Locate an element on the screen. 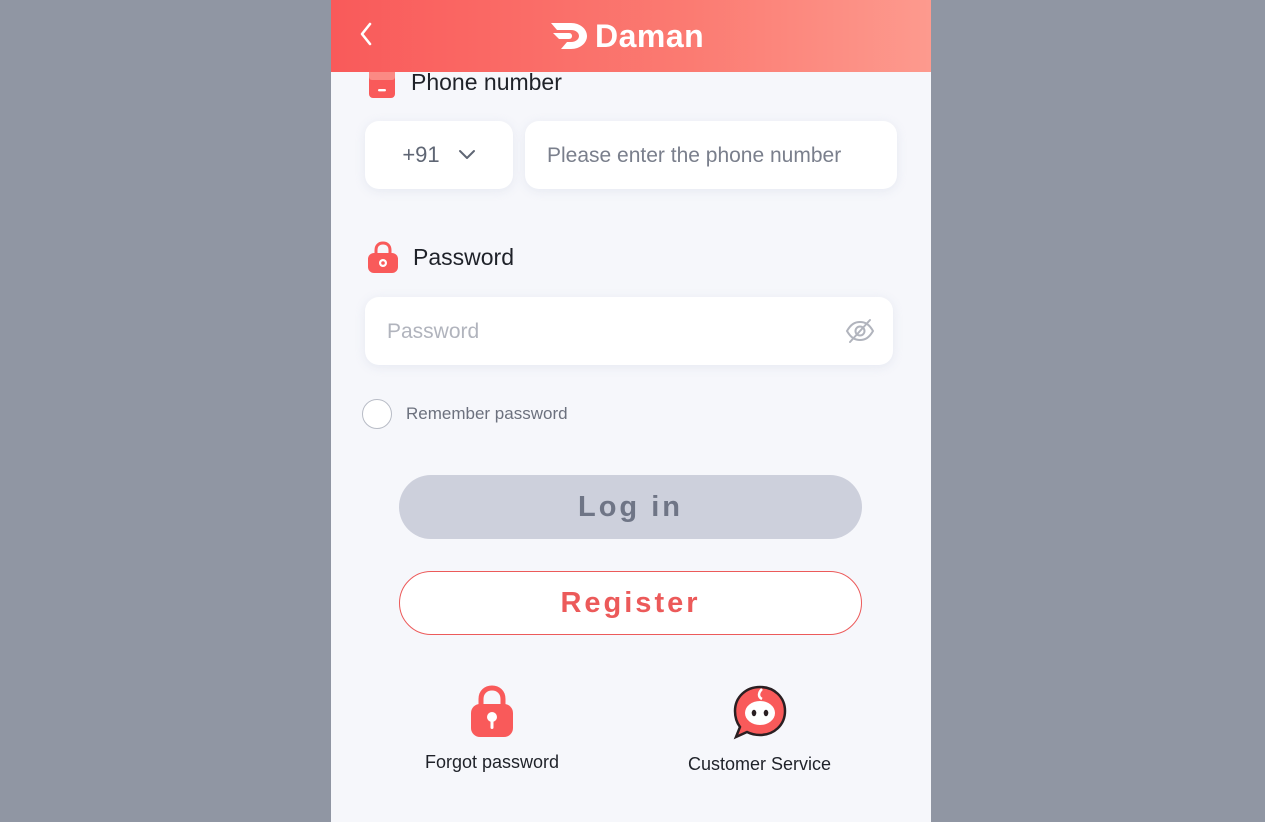 This screenshot has height=822, width=1265. country-code-value: +91 is located at coordinates (421, 154).